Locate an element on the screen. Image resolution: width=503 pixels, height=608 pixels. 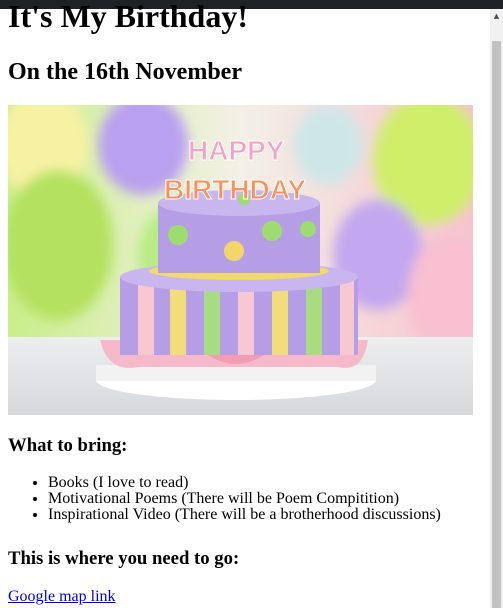
page-subtitle: On the 16th November is located at coordinates (125, 72).